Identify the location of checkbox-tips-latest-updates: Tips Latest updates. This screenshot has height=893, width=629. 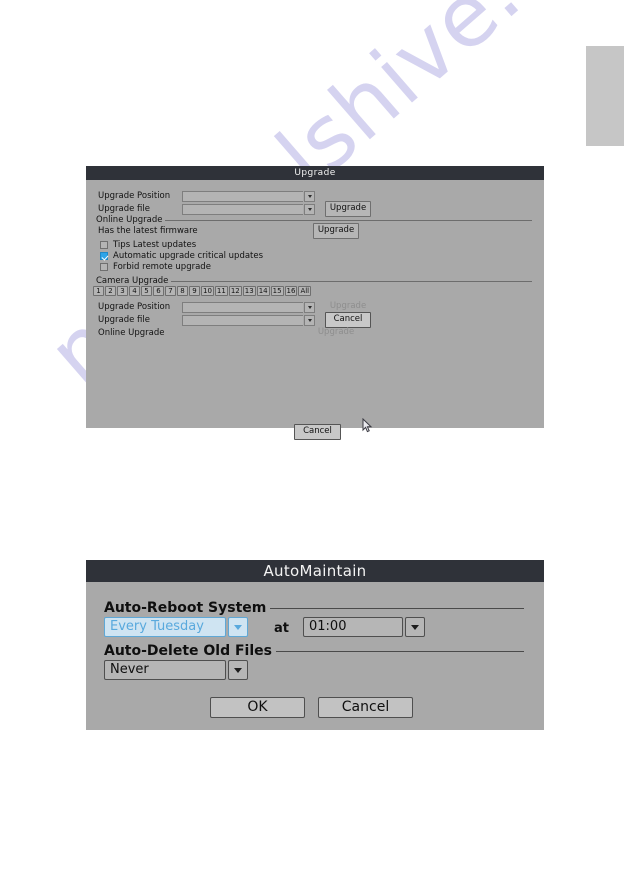
(148, 245).